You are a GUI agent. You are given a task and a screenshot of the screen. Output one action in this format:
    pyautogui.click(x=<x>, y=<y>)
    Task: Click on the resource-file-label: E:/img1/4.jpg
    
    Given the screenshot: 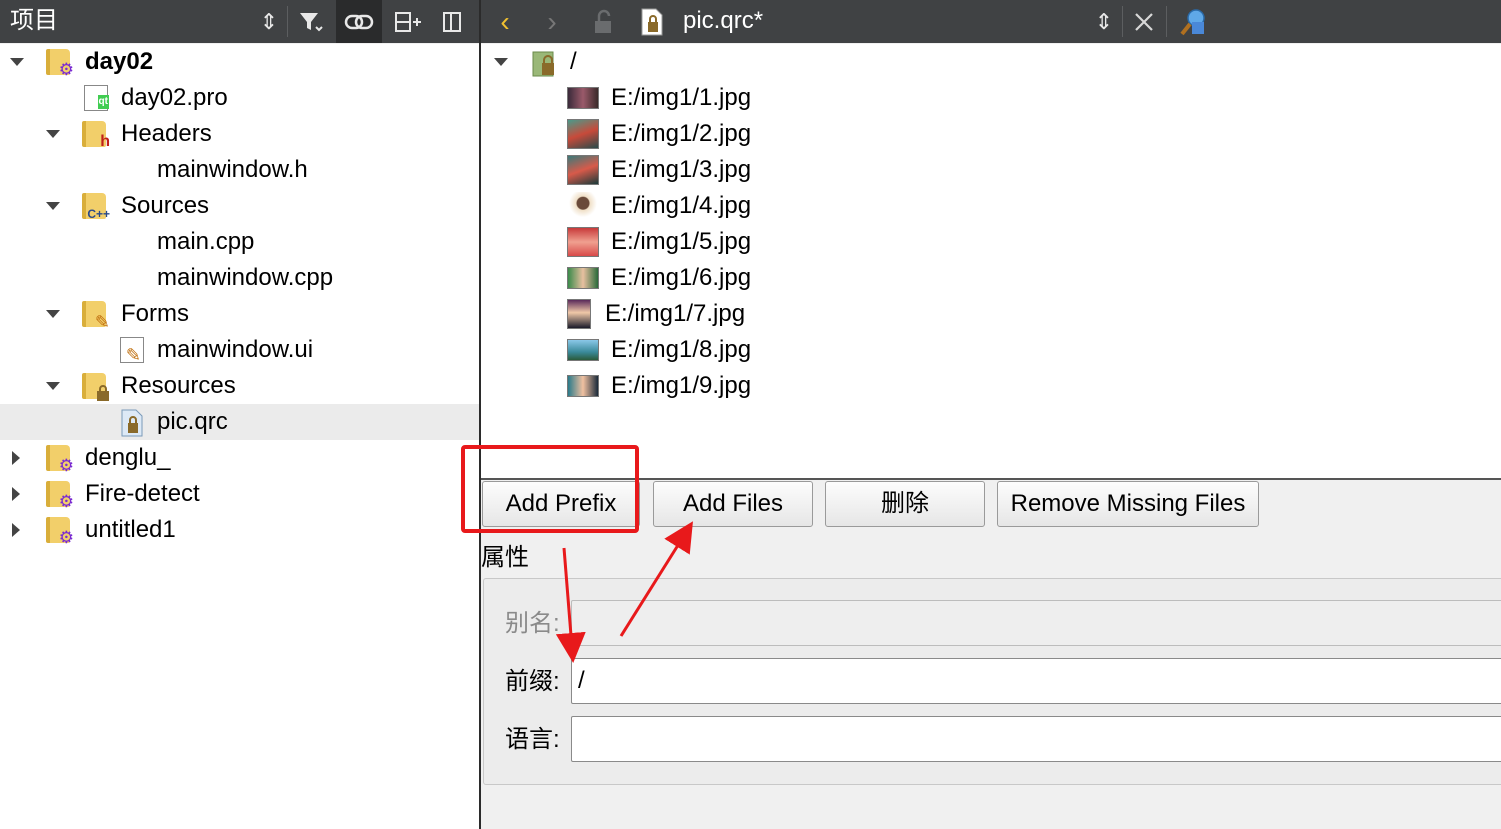 What is the action you would take?
    pyautogui.click(x=681, y=205)
    